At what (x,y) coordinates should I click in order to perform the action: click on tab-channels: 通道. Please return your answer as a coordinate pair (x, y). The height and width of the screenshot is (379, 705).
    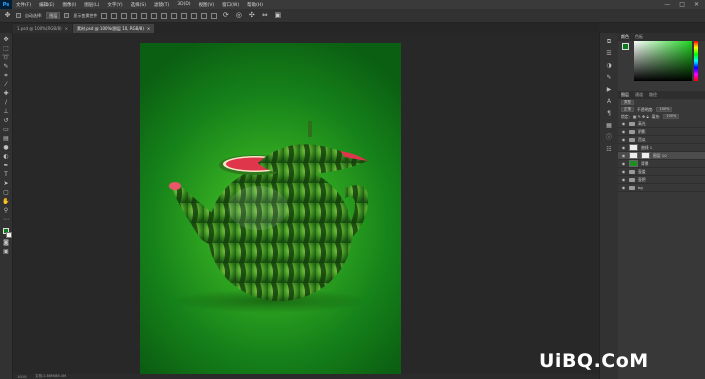
    Looking at the image, I should click on (639, 95).